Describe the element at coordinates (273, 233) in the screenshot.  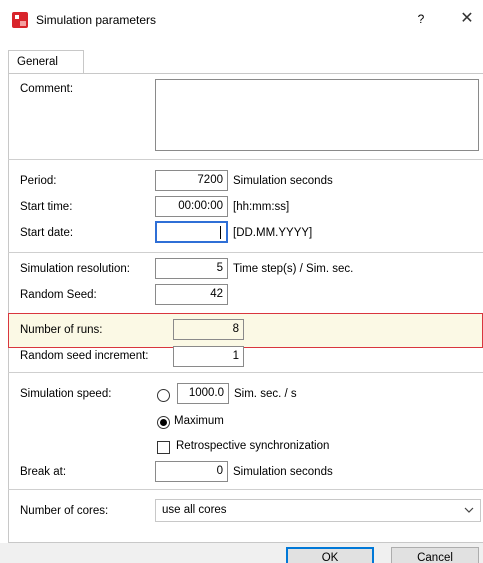
I see `start-date-unit-label: [DD.MM.YYYY]` at that location.